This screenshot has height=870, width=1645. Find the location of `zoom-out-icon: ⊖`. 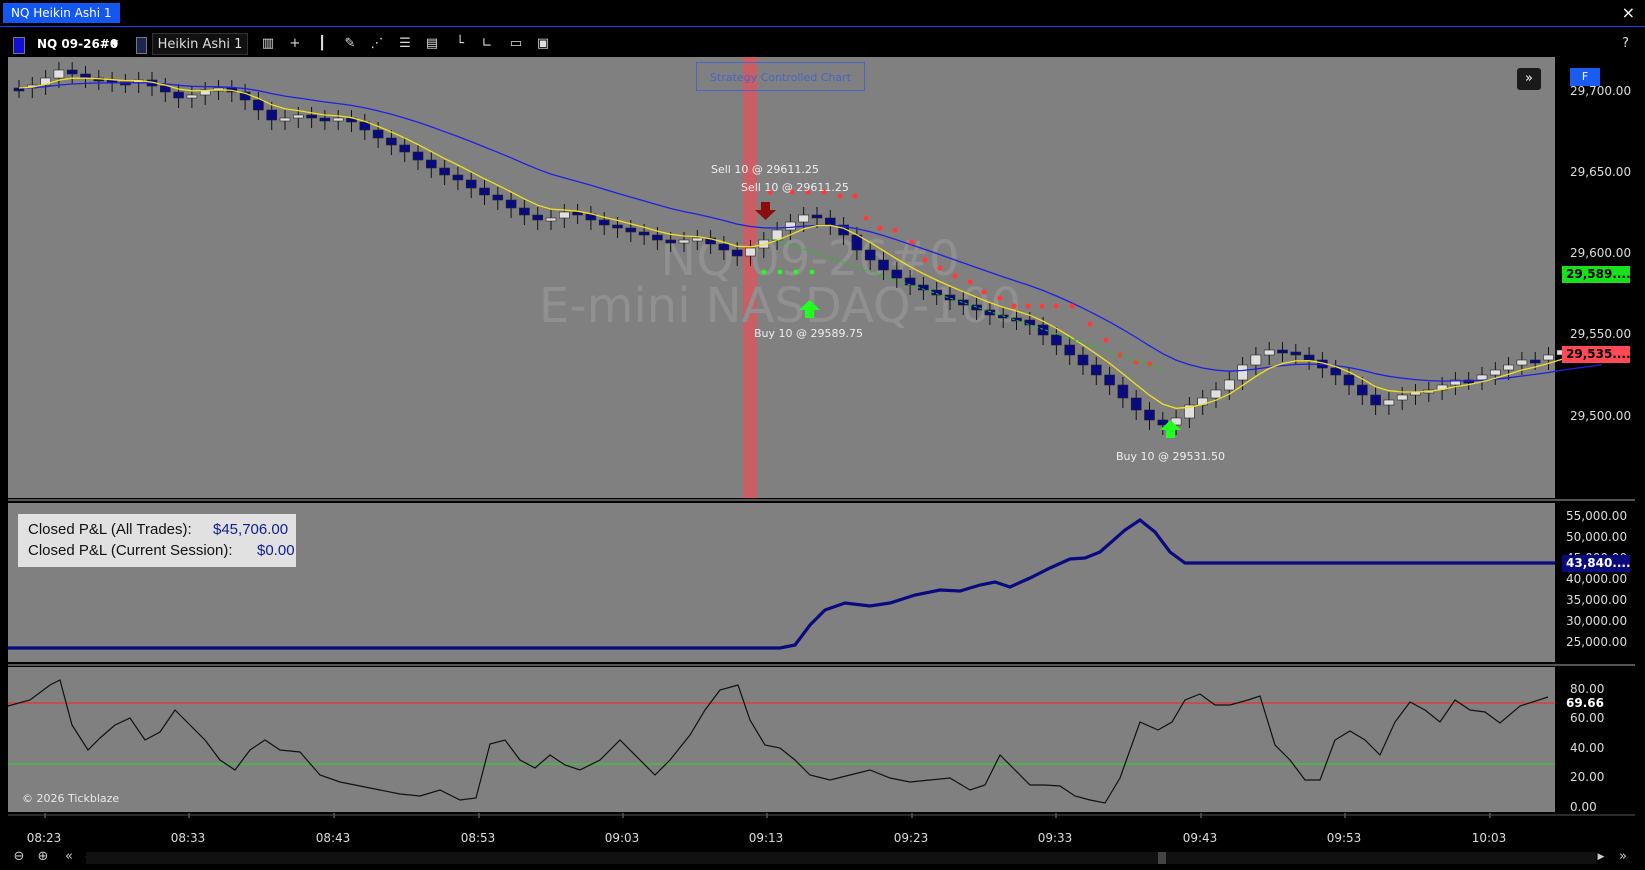

zoom-out-icon: ⊖ is located at coordinates (19, 857).